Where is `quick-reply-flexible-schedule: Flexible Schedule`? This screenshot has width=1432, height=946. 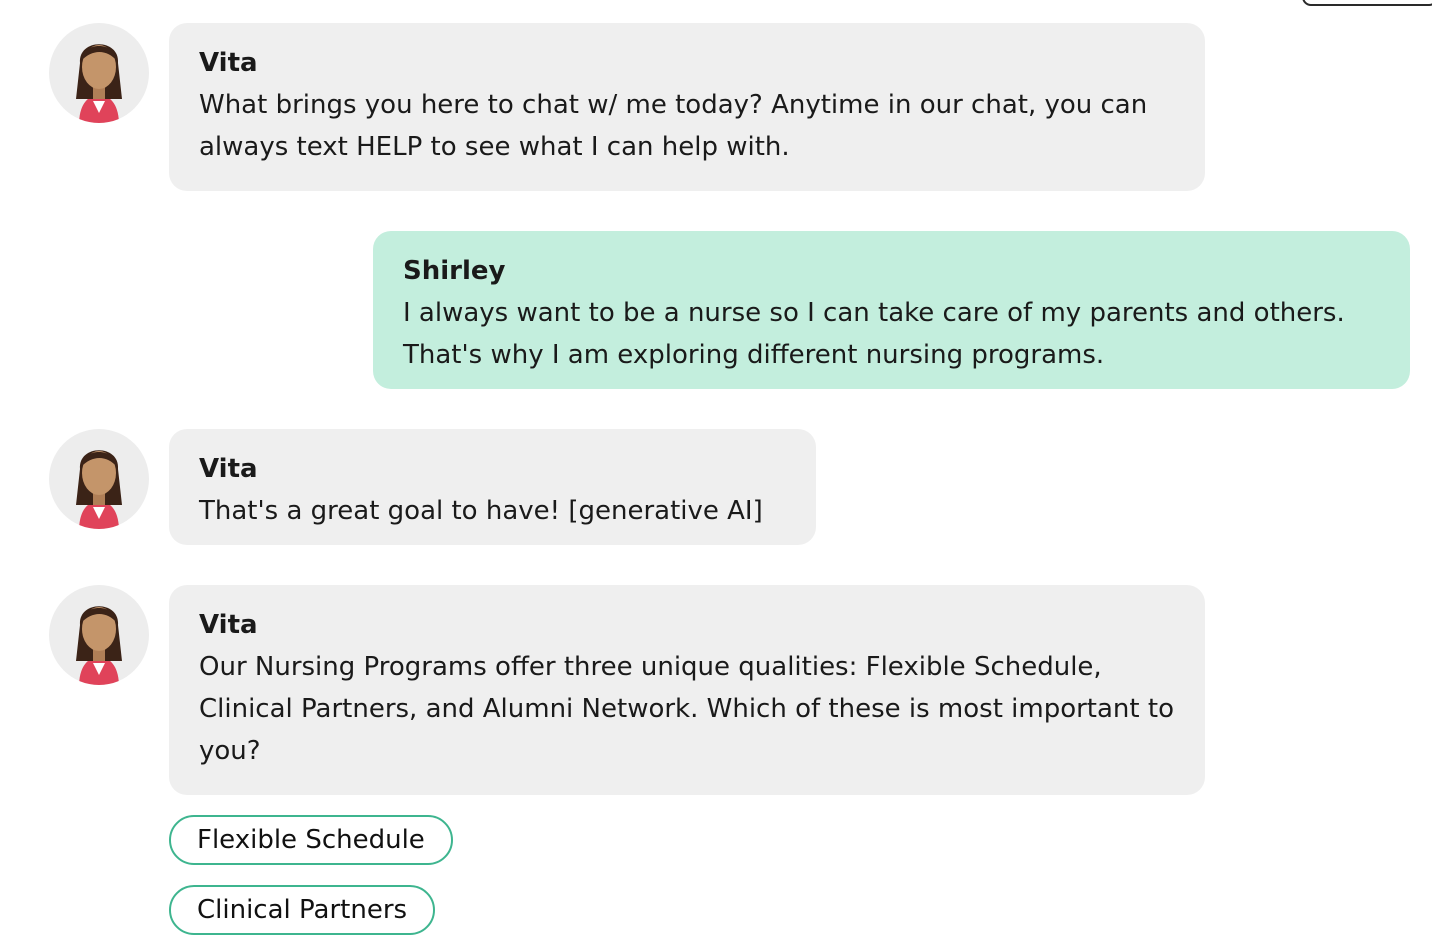
quick-reply-flexible-schedule: Flexible Schedule is located at coordinates (311, 840).